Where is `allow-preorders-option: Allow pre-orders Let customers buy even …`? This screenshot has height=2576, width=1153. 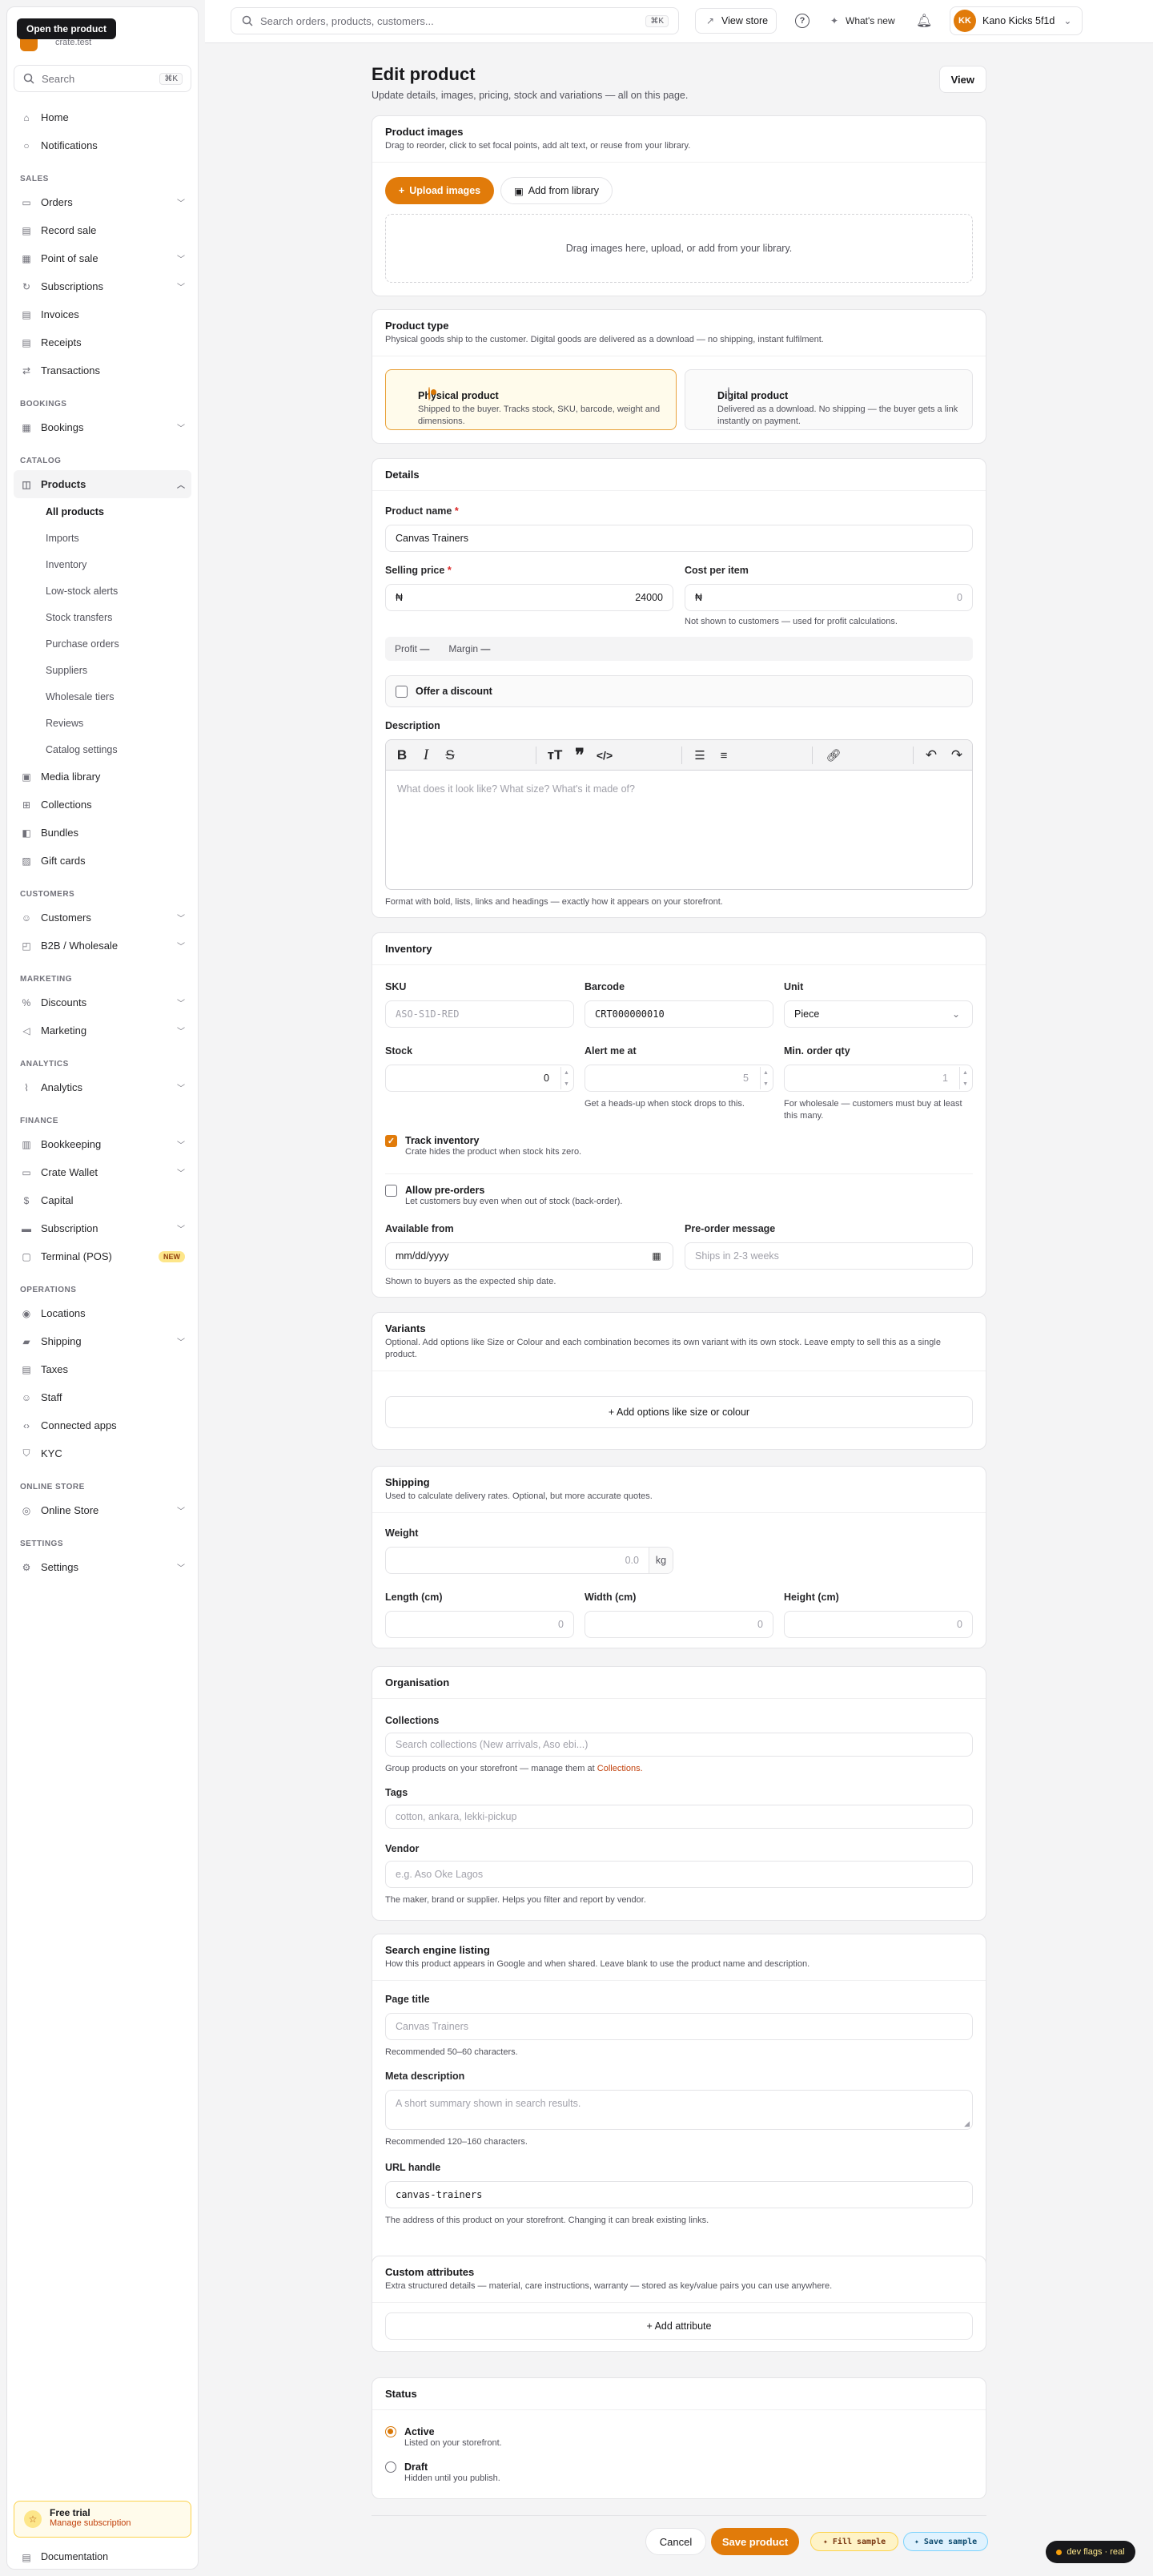 allow-preorders-option: Allow pre-orders Let customers buy even … is located at coordinates (504, 1196).